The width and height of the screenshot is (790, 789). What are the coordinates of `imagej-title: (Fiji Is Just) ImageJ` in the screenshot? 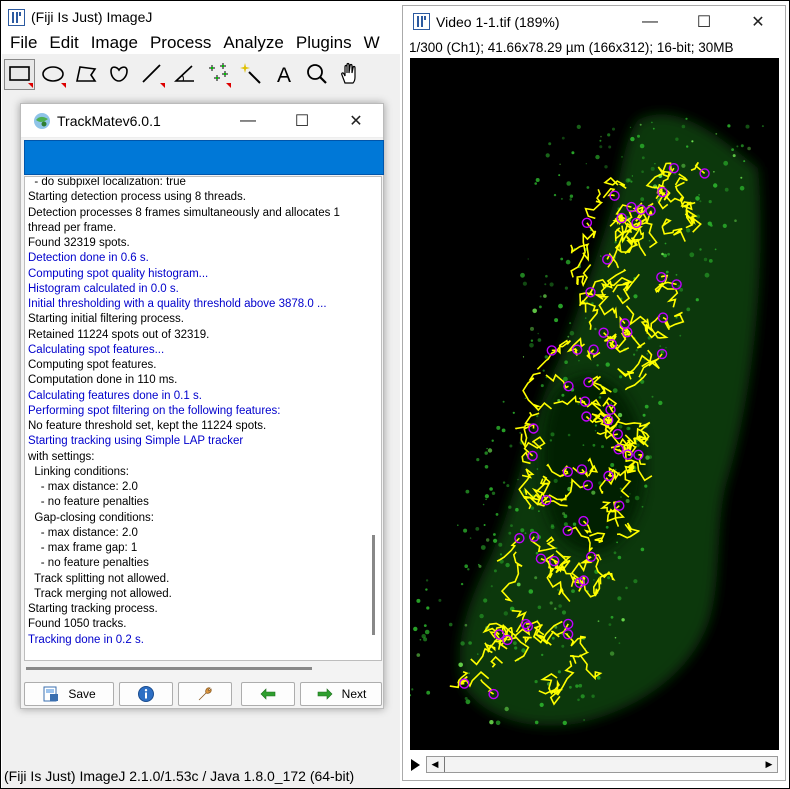 It's located at (92, 17).